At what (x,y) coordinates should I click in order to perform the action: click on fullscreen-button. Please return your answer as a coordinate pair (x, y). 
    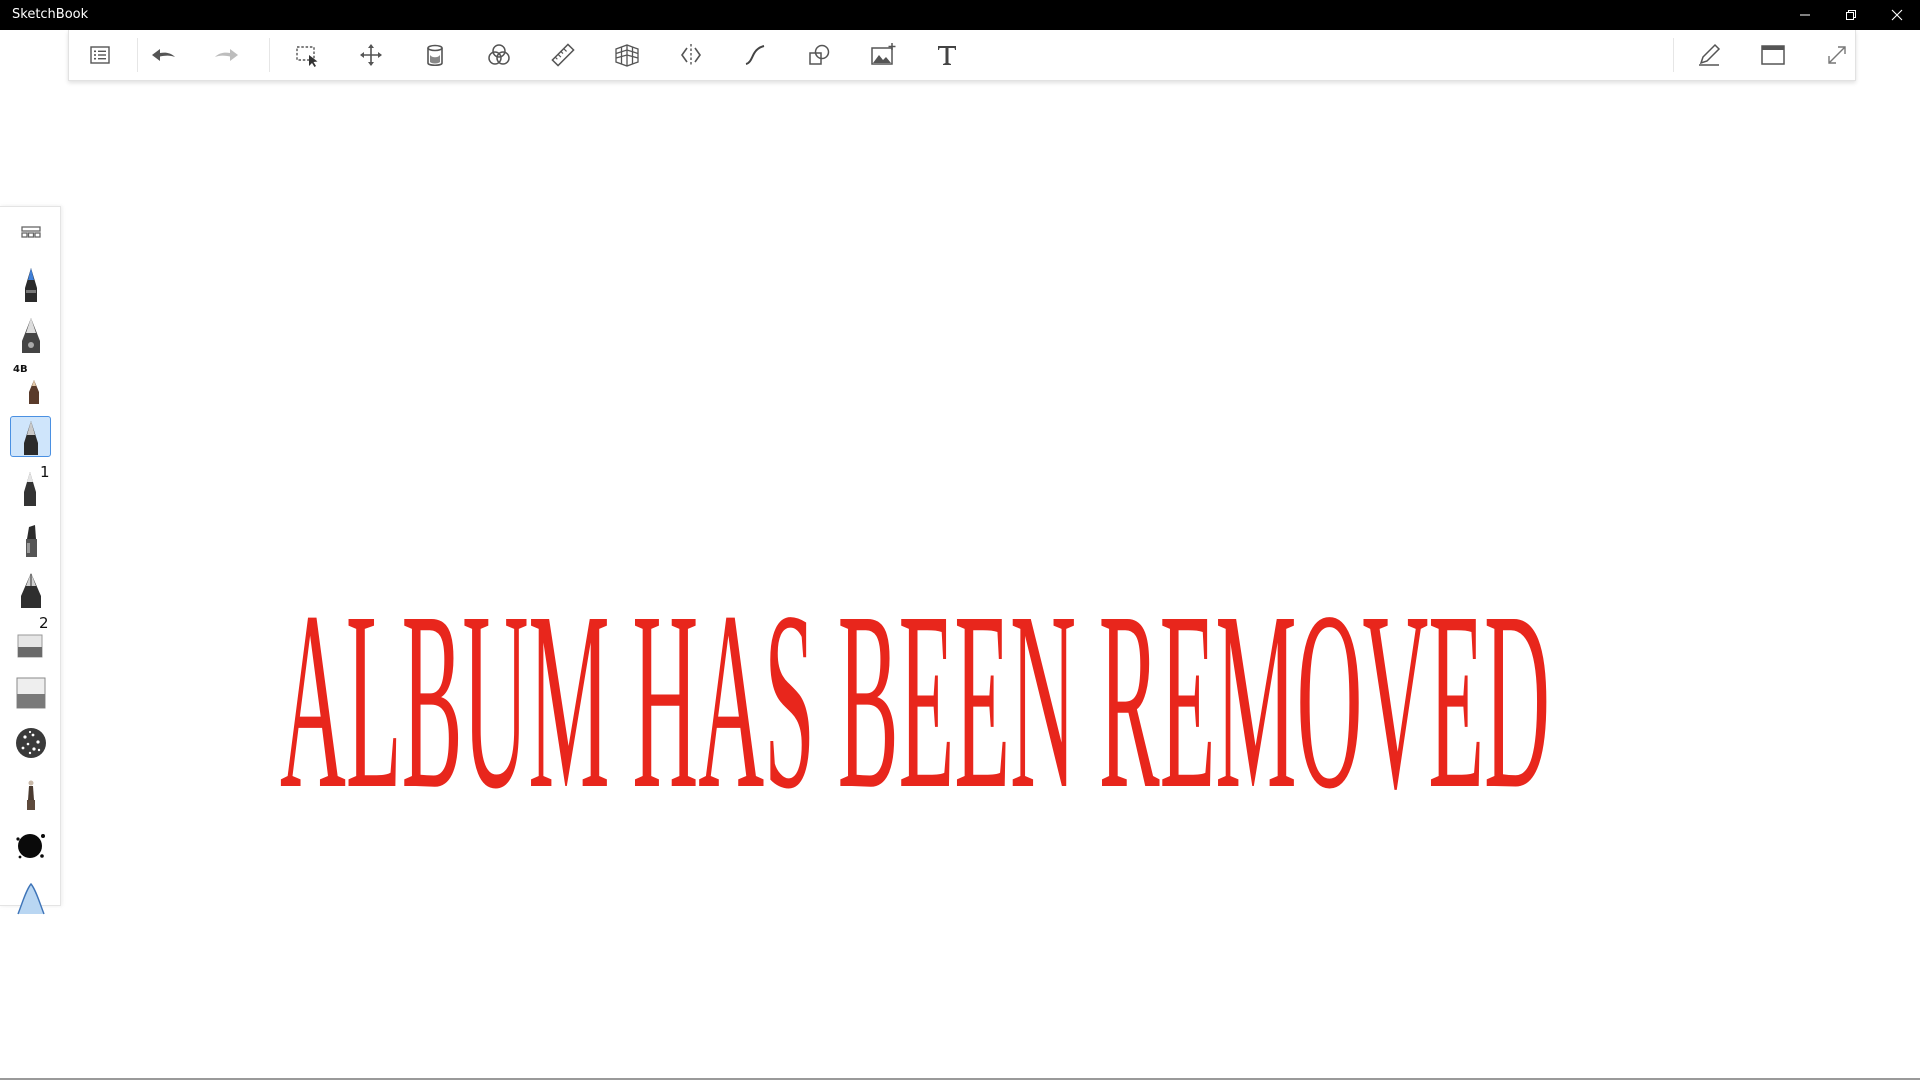
    Looking at the image, I should click on (1837, 55).